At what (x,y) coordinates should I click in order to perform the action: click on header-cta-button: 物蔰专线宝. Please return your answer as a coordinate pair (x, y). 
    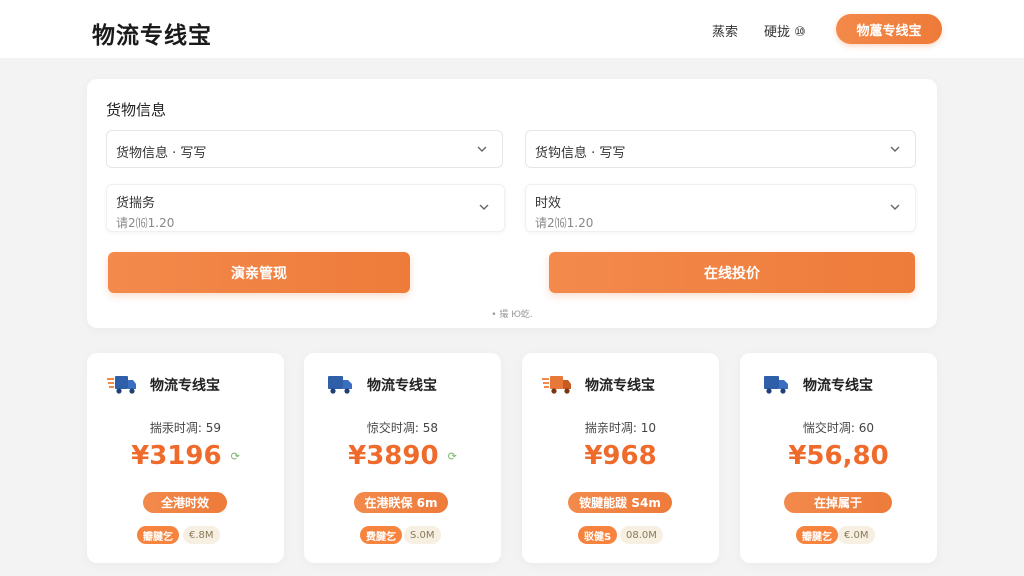
    Looking at the image, I should click on (889, 29).